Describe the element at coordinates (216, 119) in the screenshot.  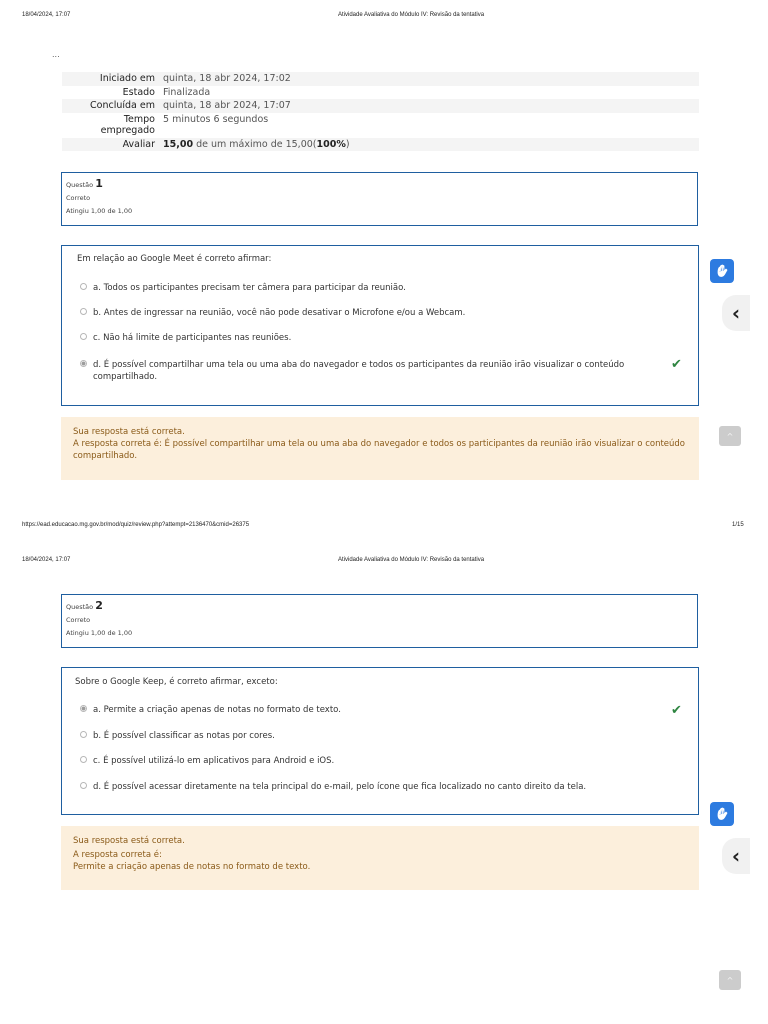
I see `summary-value: 5 minutos 6 segundos` at that location.